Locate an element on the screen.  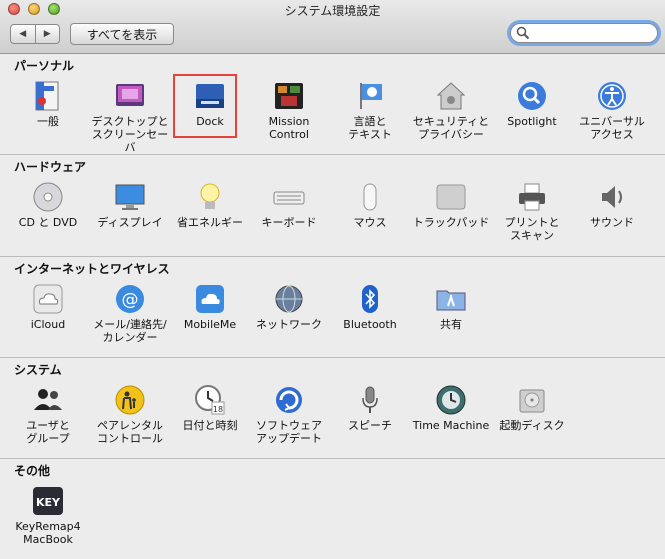
keyboard-icon is located at coordinates (289, 197).